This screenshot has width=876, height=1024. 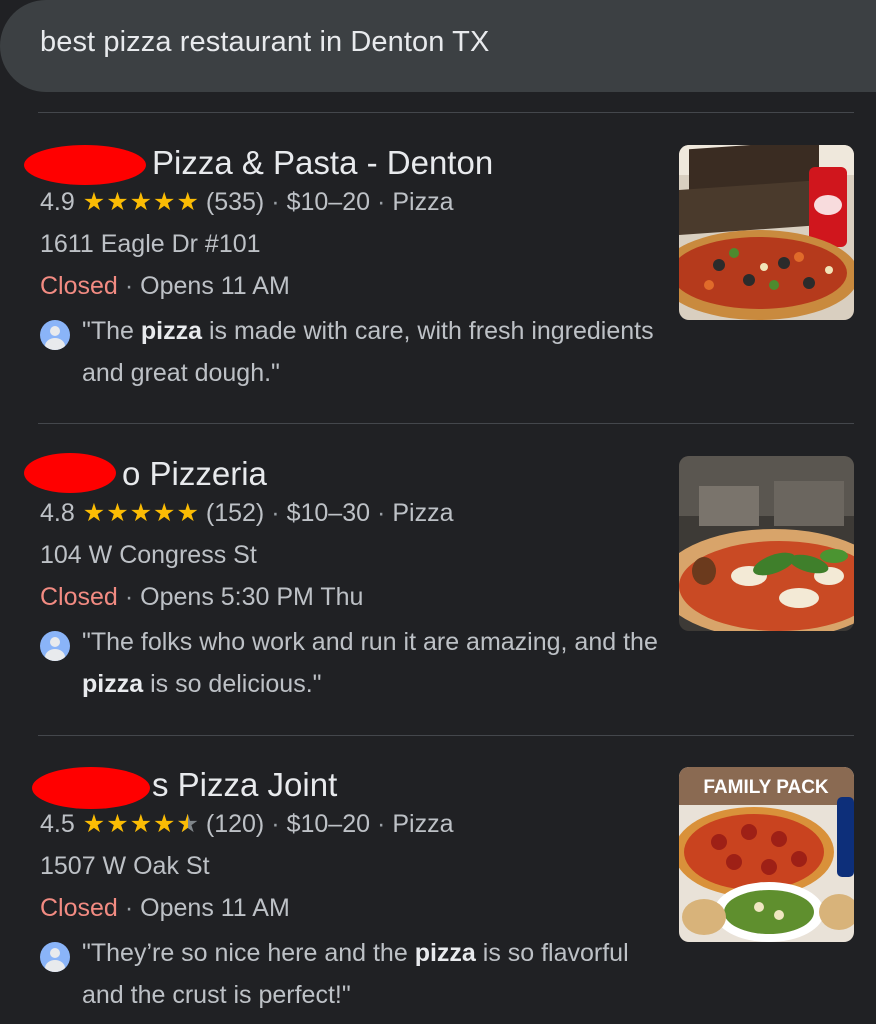 I want to click on image-caption: FAMILY PACK, so click(x=766, y=787).